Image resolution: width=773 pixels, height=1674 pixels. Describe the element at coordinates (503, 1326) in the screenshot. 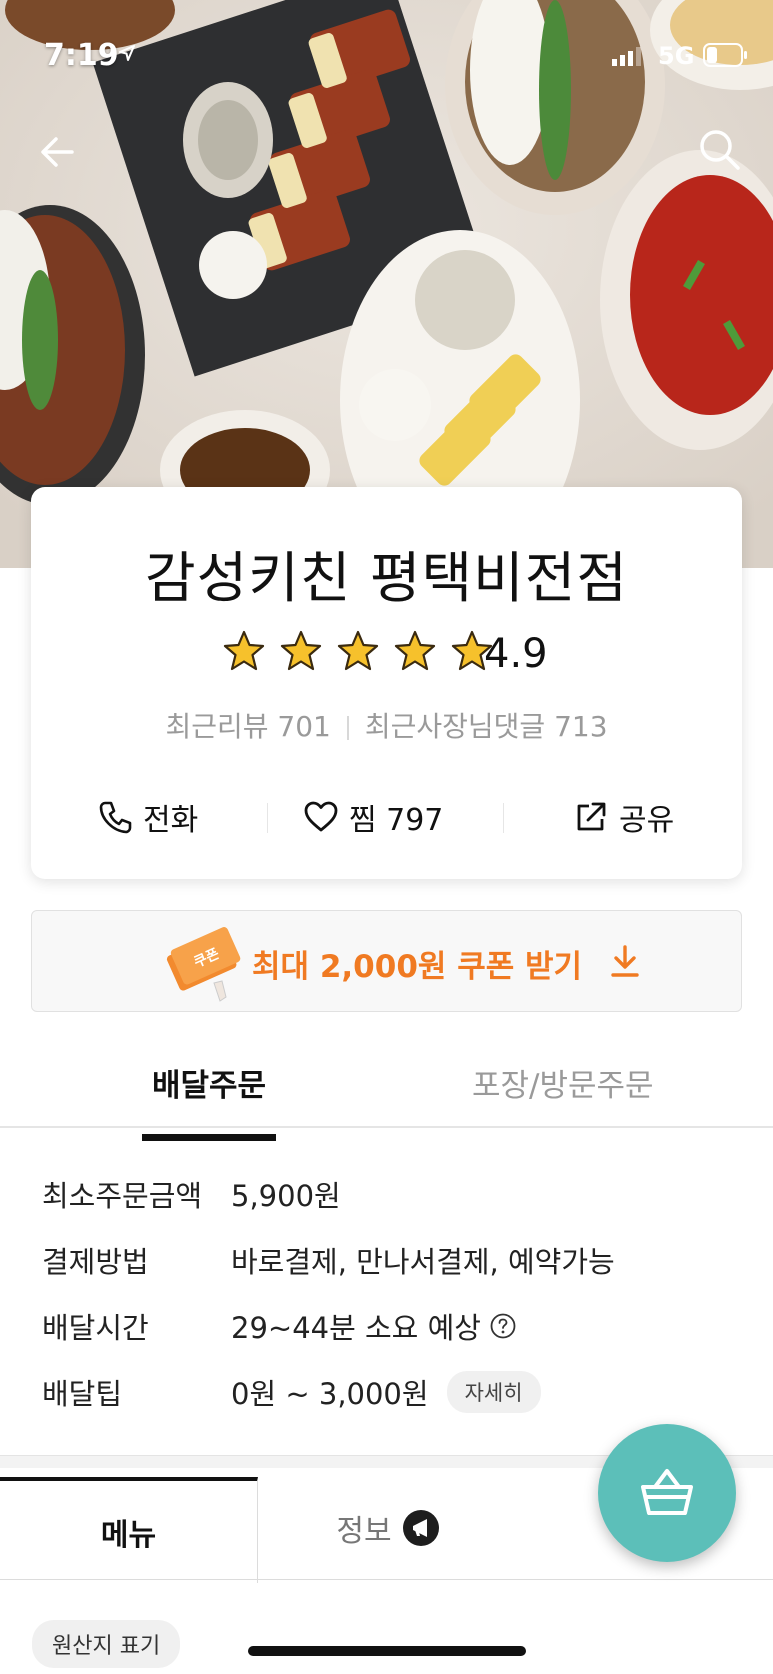

I see `help-icon` at that location.